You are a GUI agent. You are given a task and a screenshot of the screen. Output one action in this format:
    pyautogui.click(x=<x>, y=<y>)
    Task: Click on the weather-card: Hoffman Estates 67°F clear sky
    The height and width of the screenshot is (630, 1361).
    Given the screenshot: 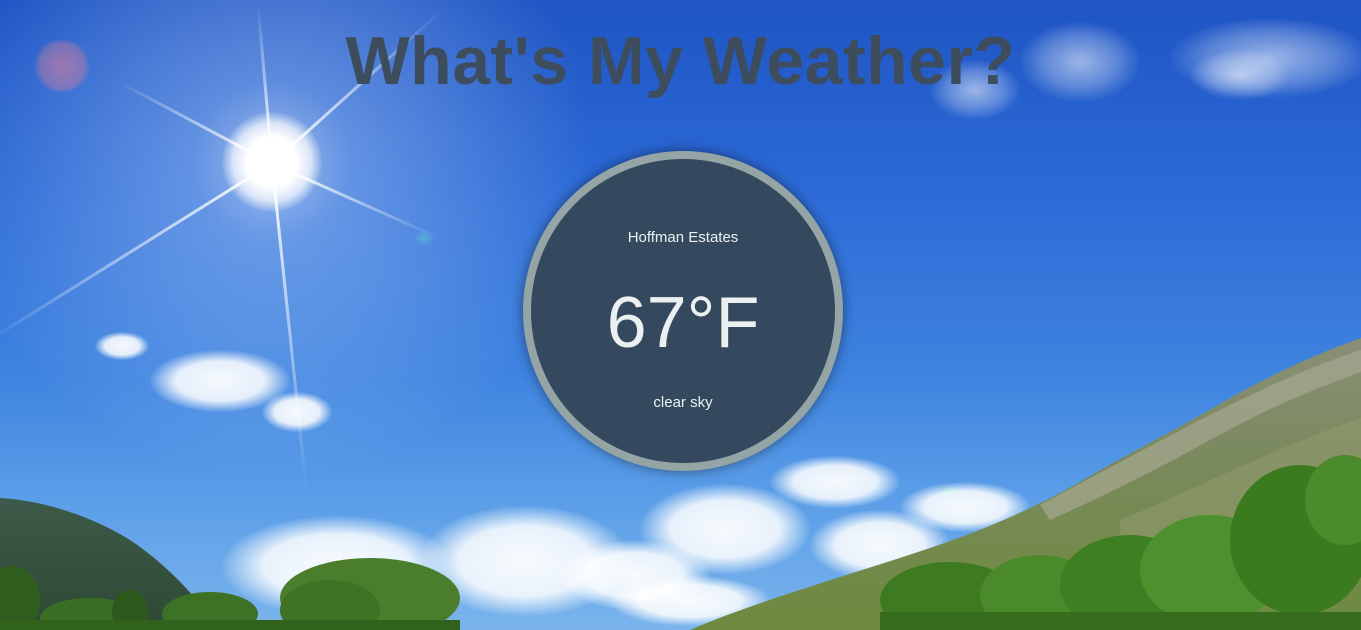 What is the action you would take?
    pyautogui.click(x=683, y=311)
    